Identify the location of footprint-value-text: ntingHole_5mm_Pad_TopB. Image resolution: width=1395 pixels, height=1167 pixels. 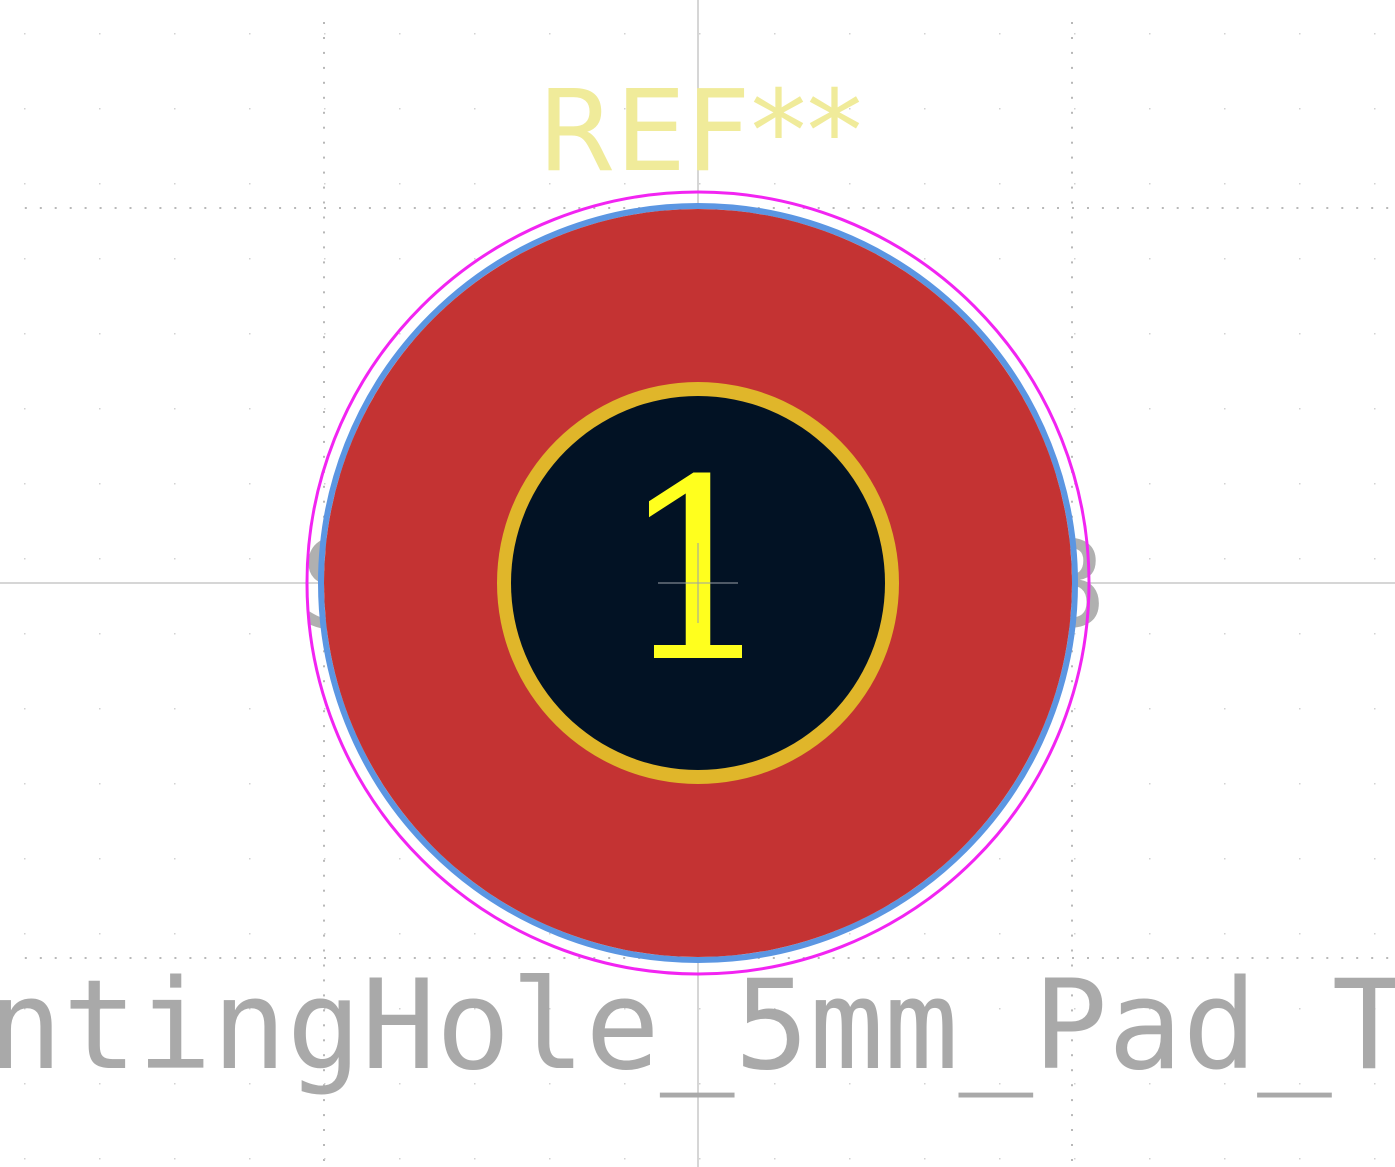
(697, 1026).